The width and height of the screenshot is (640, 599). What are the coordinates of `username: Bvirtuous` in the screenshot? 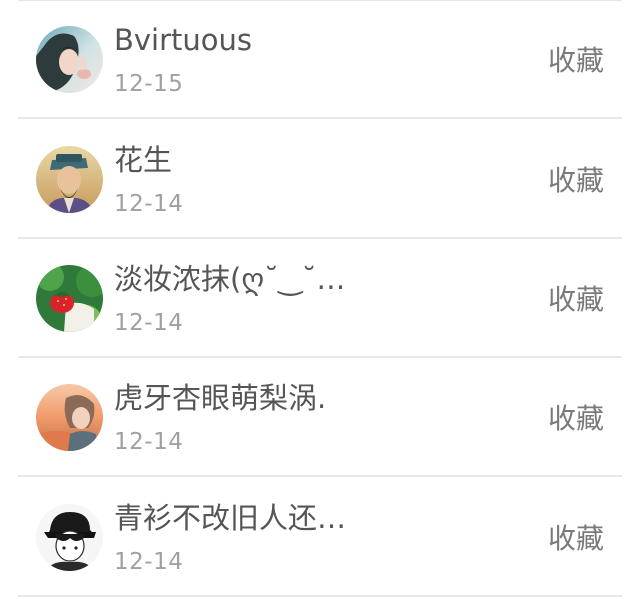 It's located at (183, 40).